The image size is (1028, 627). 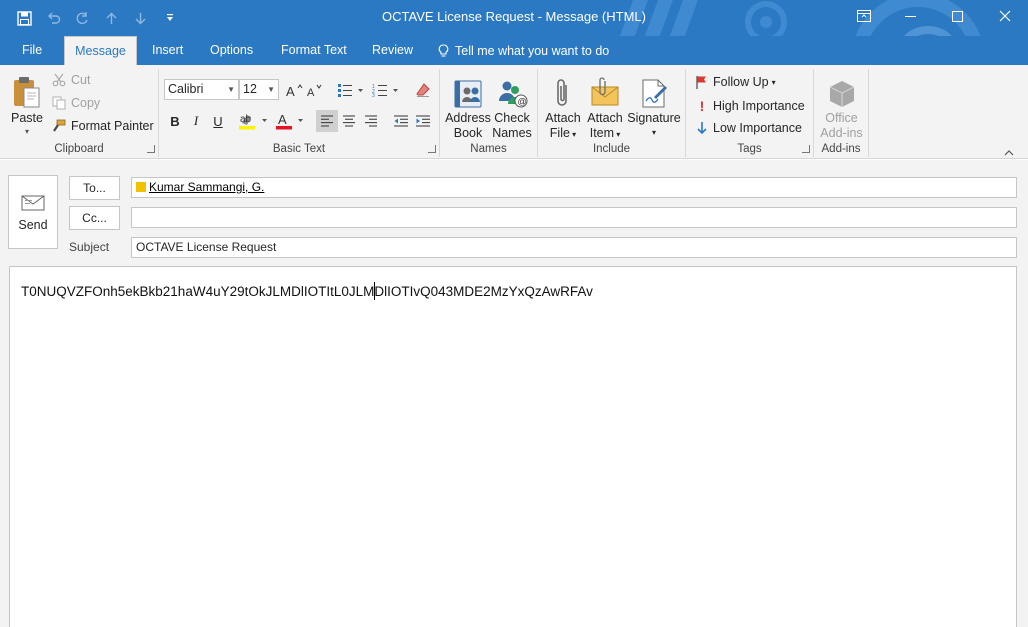 I want to click on office-addins-label-1: Office, so click(x=841, y=118).